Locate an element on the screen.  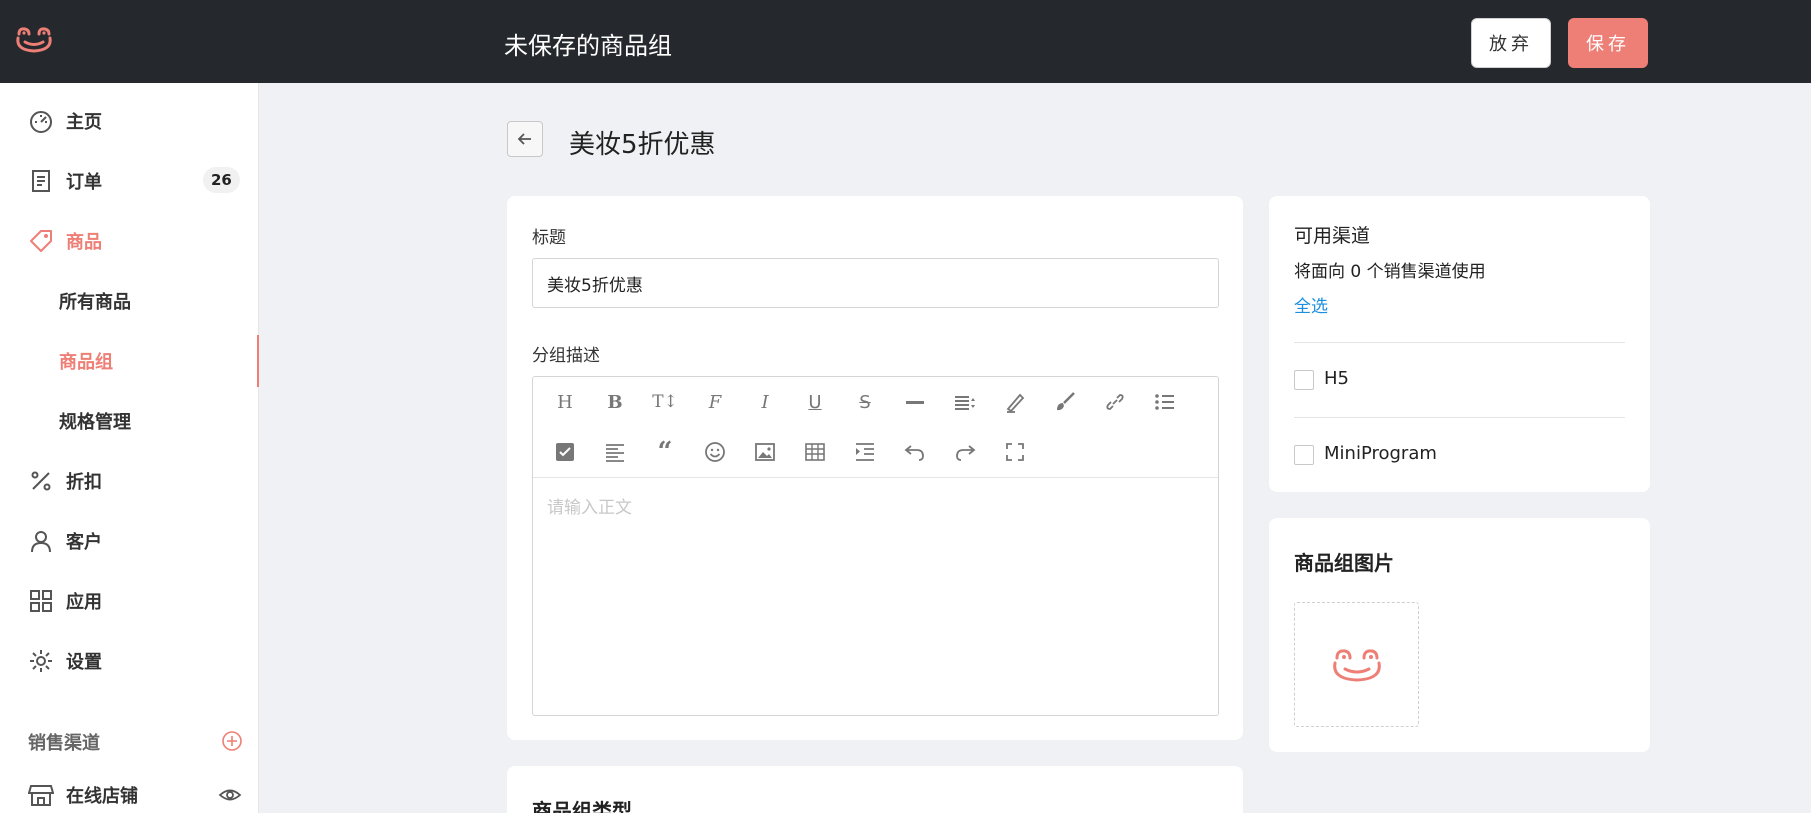
save-button: 保存 is located at coordinates (1608, 43).